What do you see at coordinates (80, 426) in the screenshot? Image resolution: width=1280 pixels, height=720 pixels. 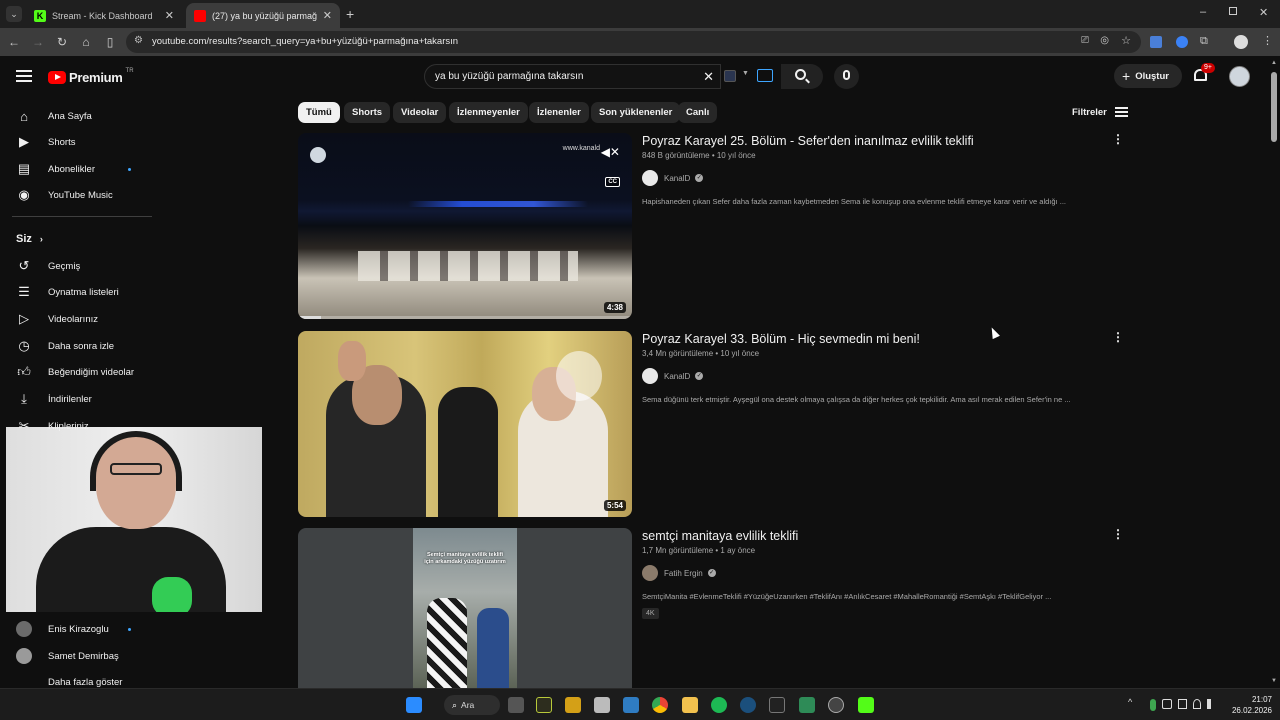 I see `sidebar-item-you-6: ✂ Klipleriniz` at bounding box center [80, 426].